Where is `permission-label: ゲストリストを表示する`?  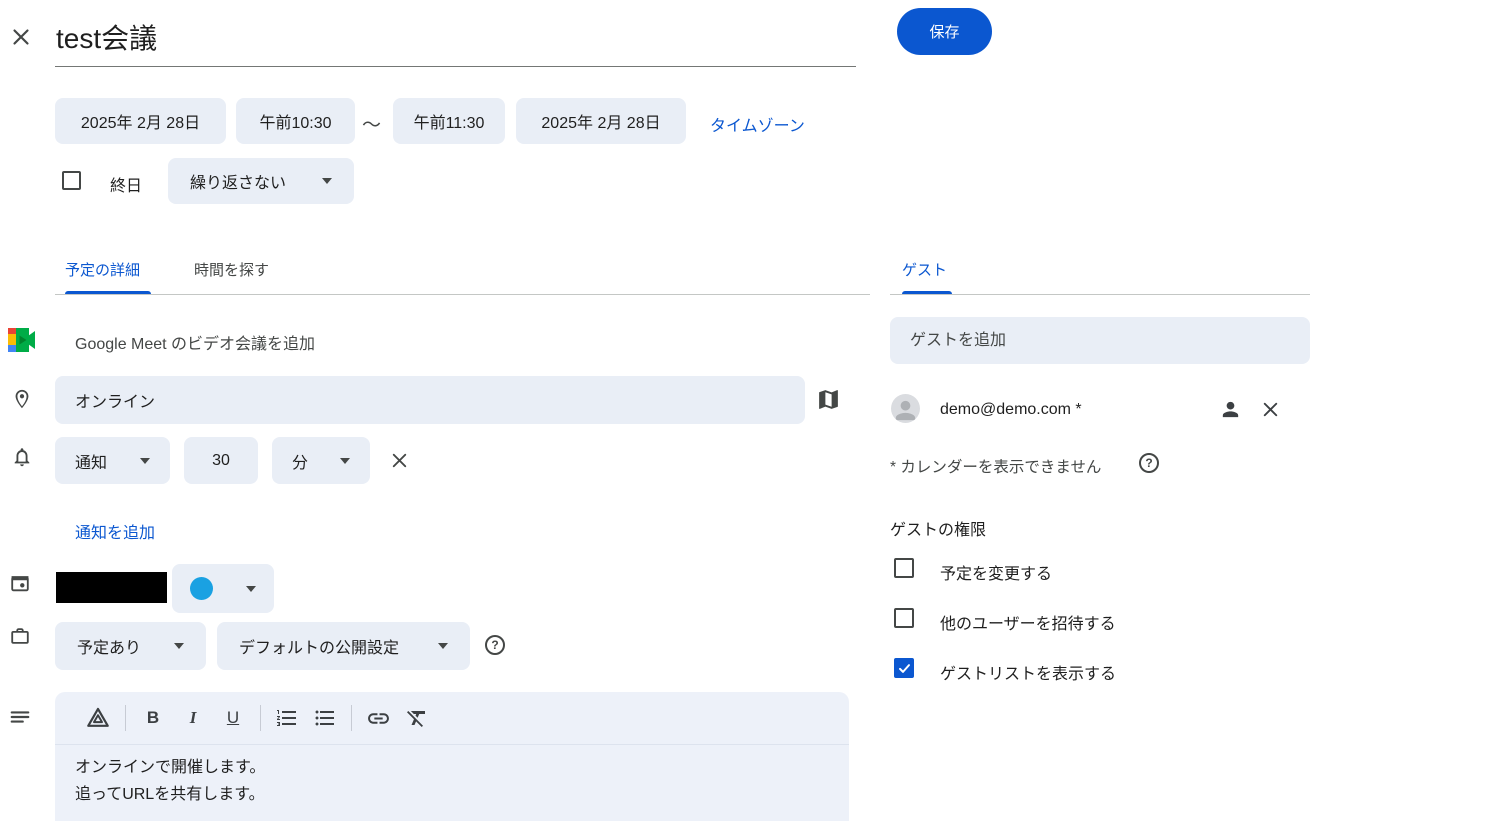 permission-label: ゲストリストを表示する is located at coordinates (1028, 674).